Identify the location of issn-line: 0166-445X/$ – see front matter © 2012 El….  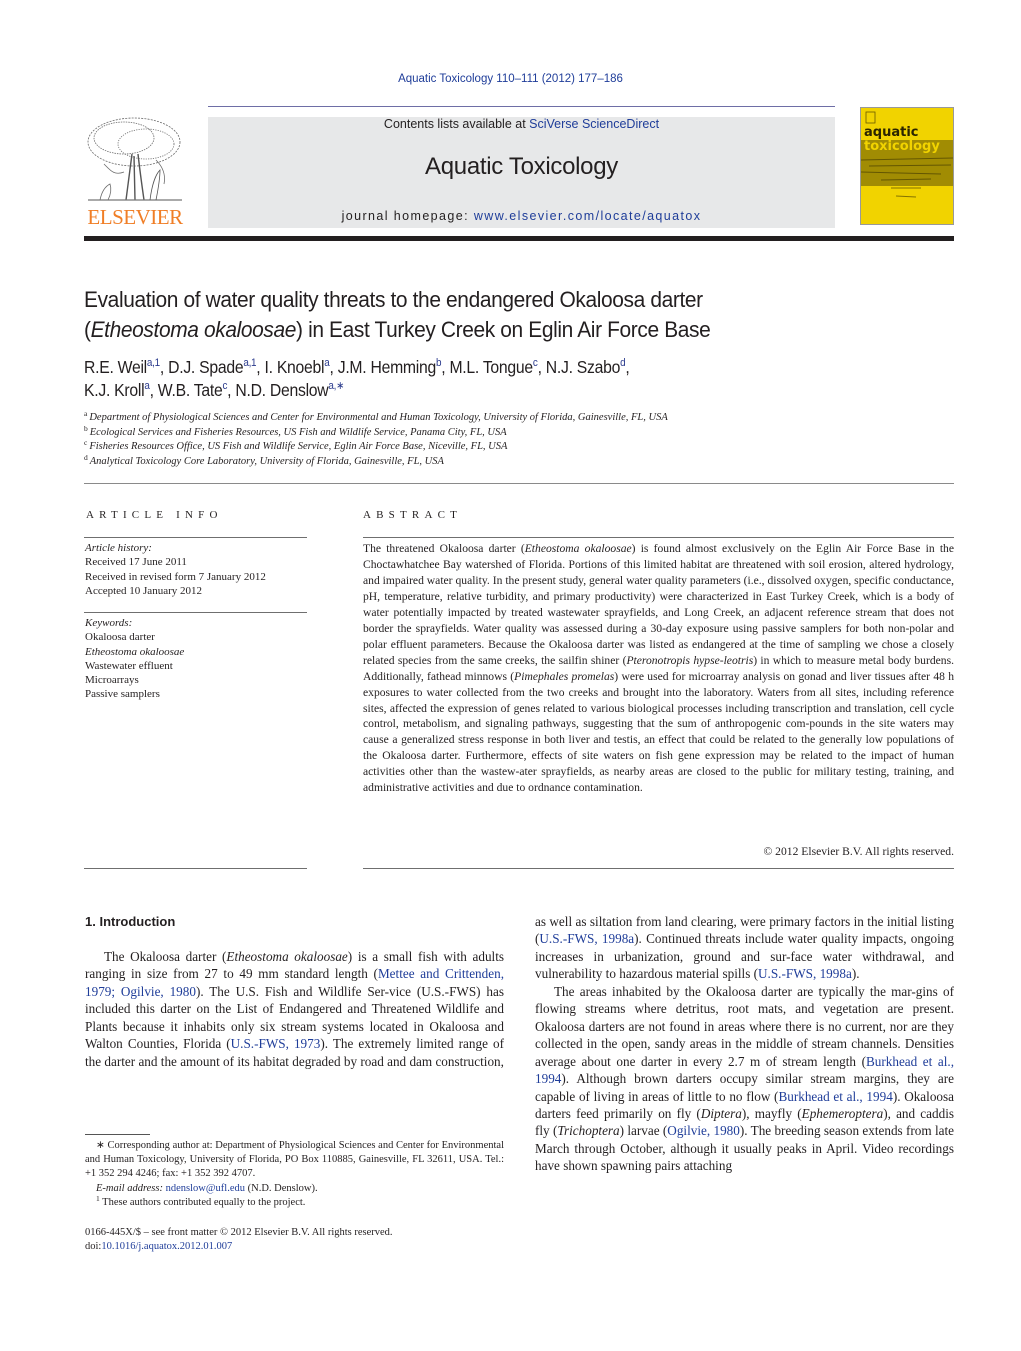
(239, 1232).